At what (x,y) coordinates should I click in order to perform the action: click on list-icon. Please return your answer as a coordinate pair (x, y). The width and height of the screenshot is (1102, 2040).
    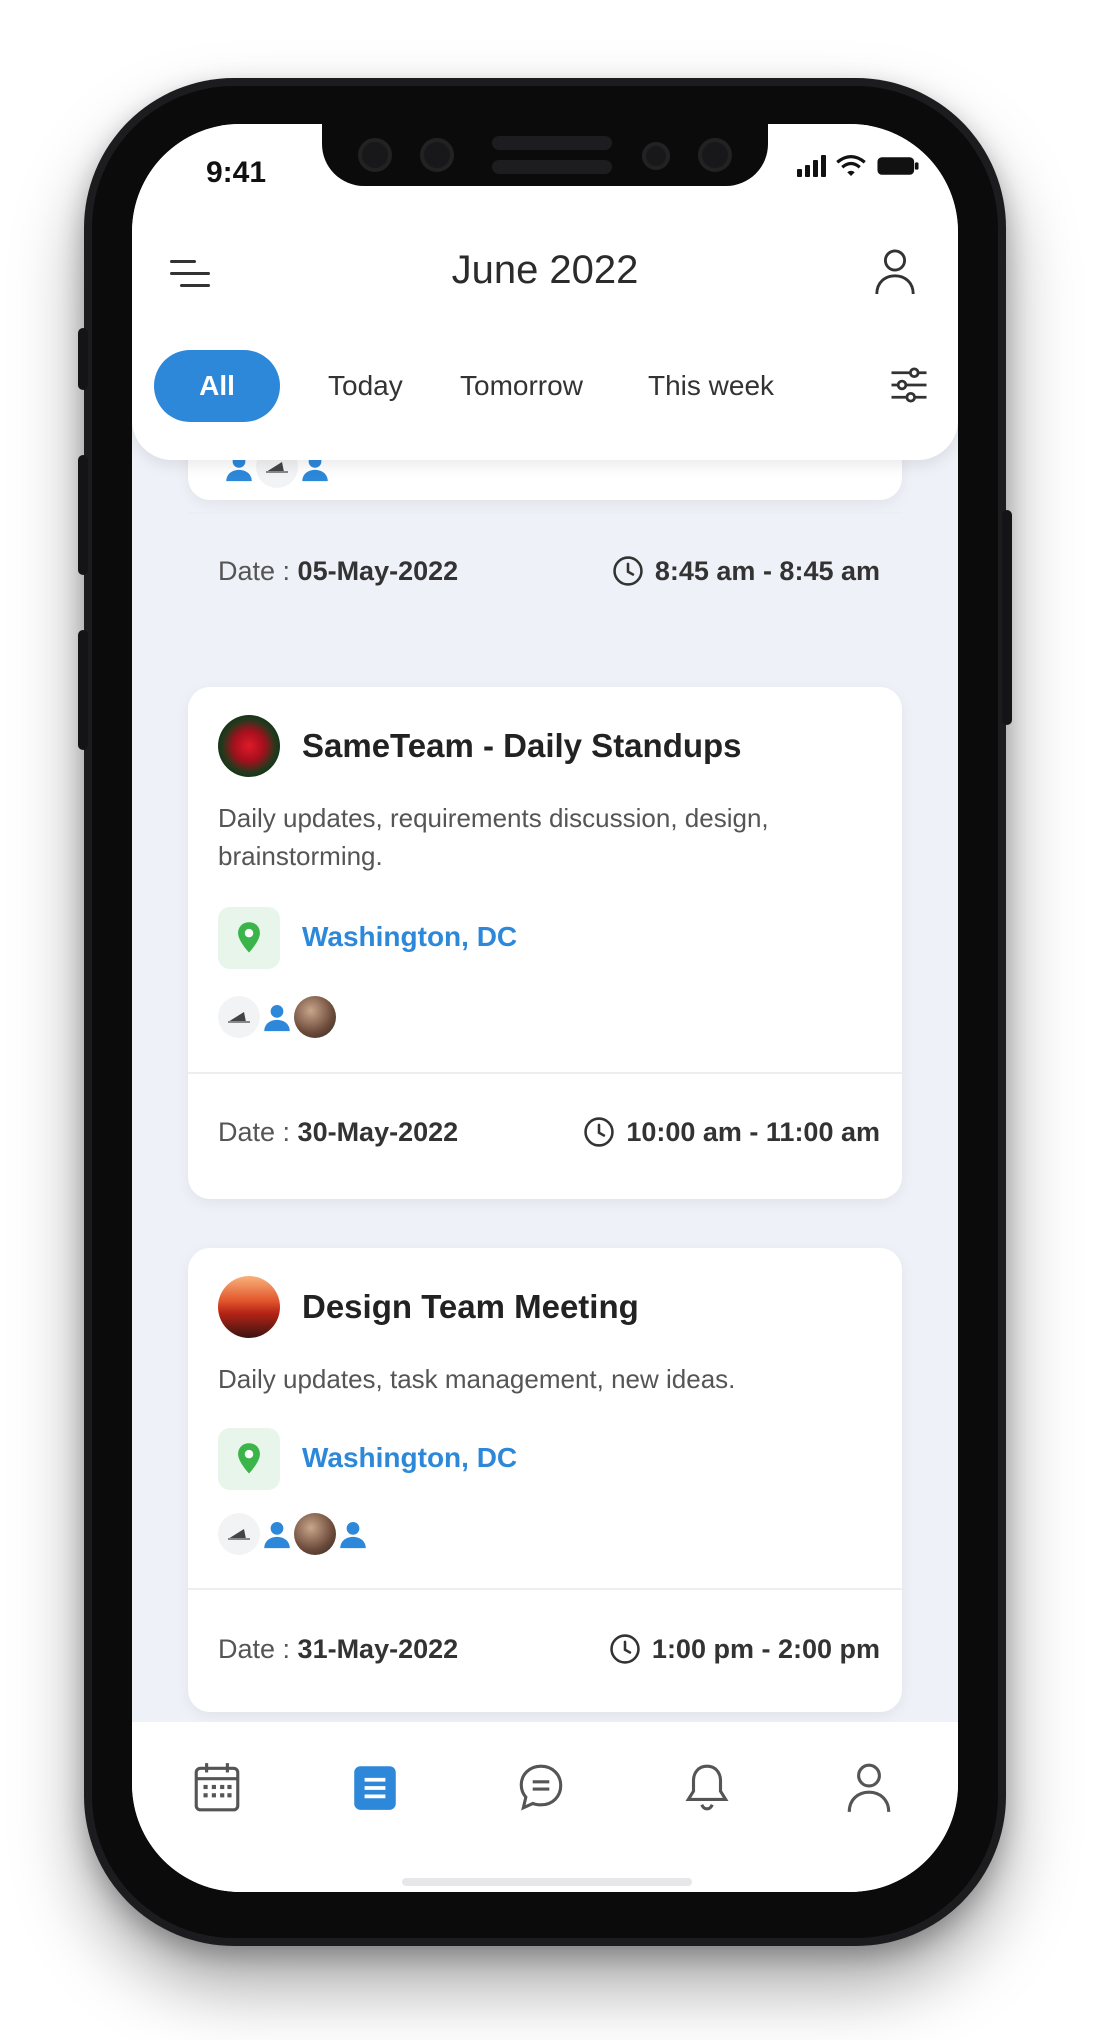
    Looking at the image, I should click on (375, 1787).